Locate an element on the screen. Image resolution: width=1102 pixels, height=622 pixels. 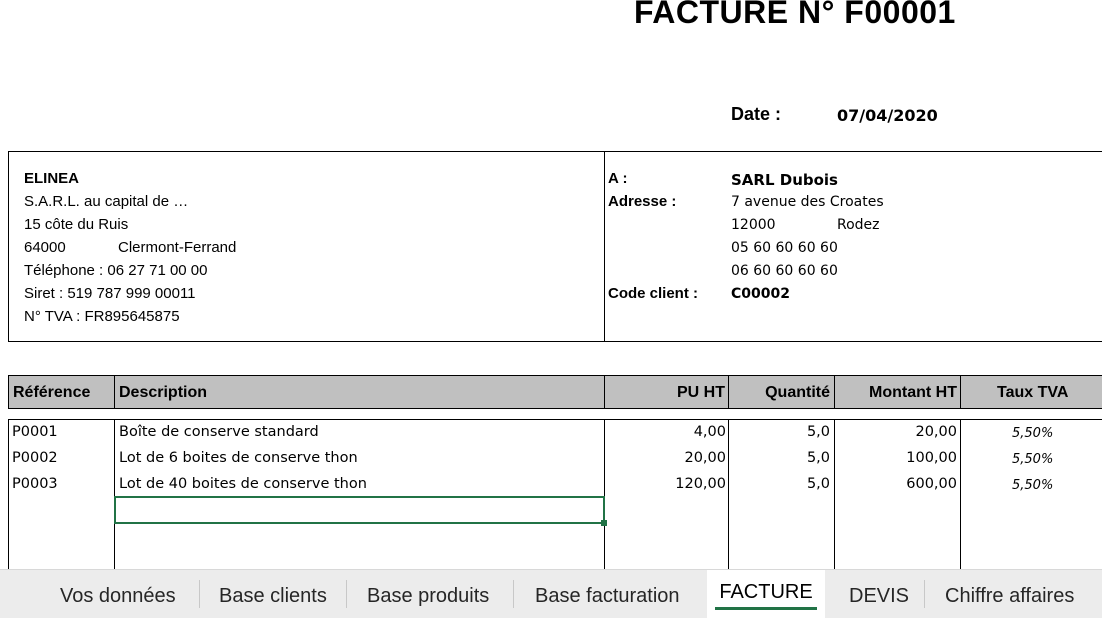
row-3-quantite: 5,0 is located at coordinates (781, 484).